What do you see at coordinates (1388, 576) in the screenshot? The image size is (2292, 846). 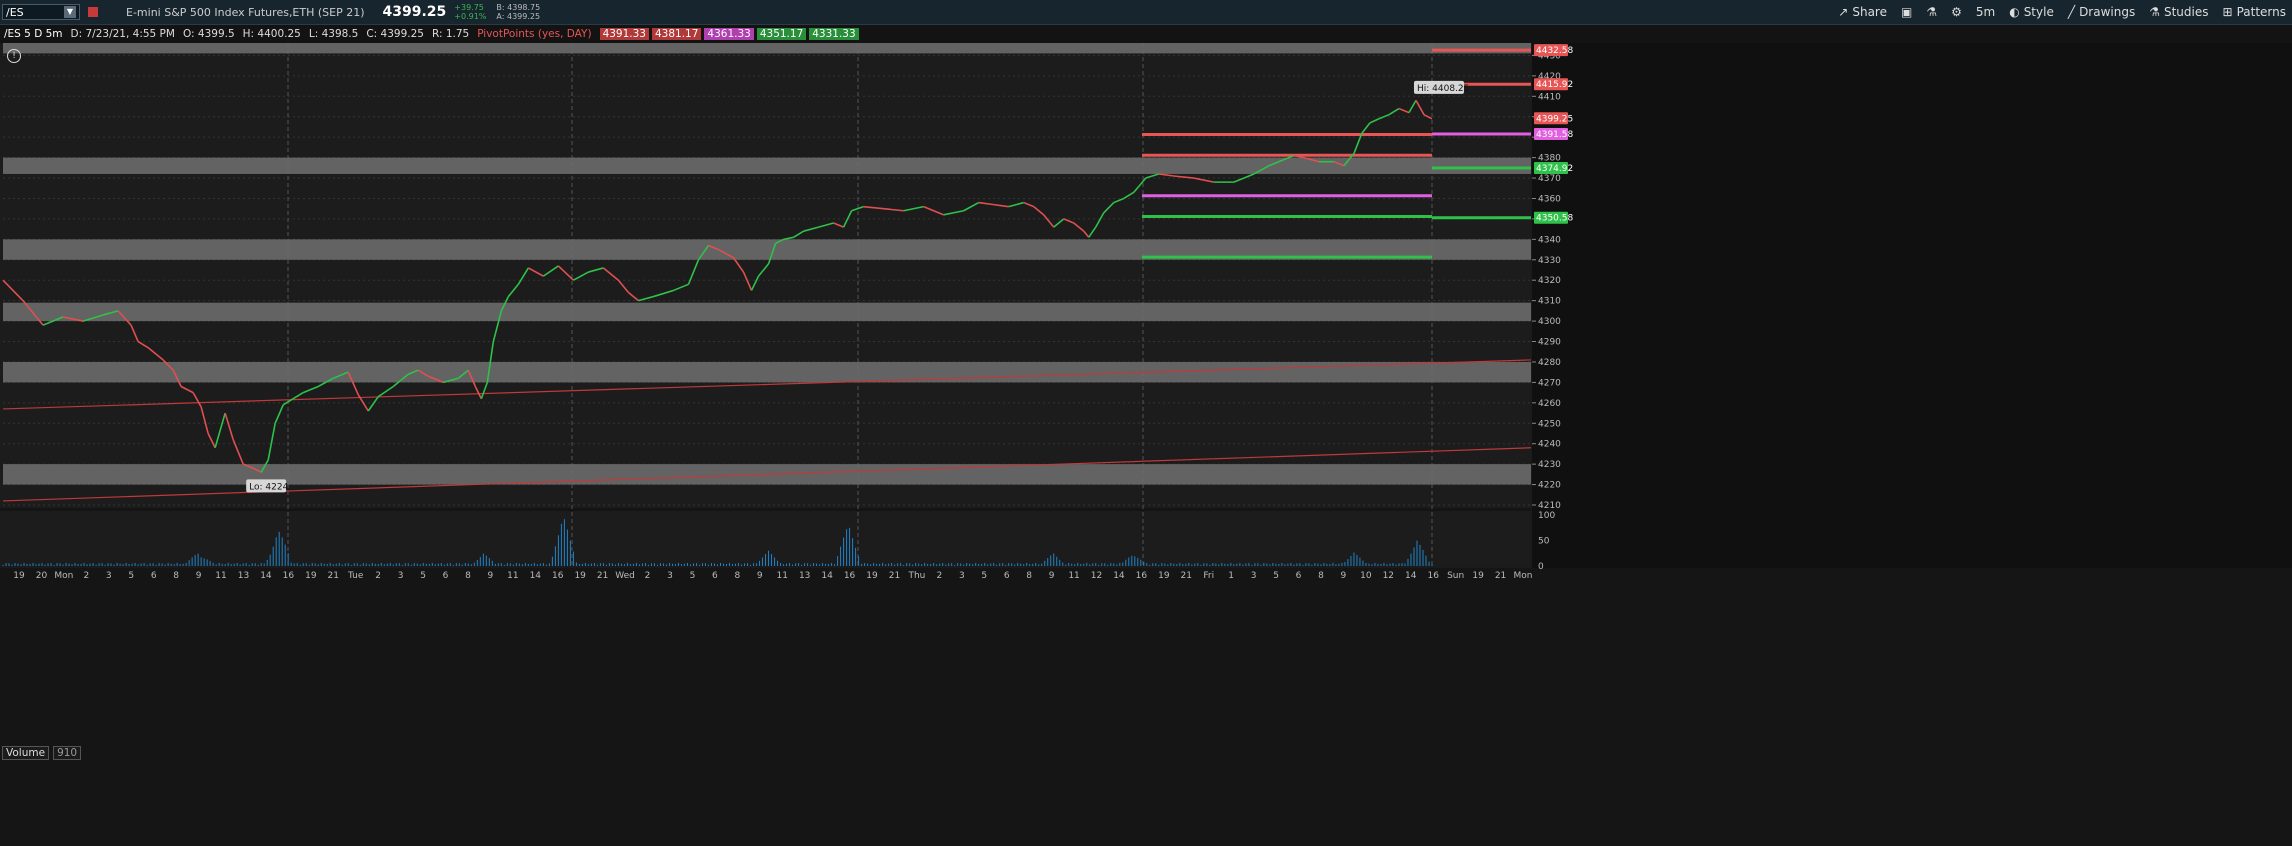 I see `x-tick-label: 12` at bounding box center [1388, 576].